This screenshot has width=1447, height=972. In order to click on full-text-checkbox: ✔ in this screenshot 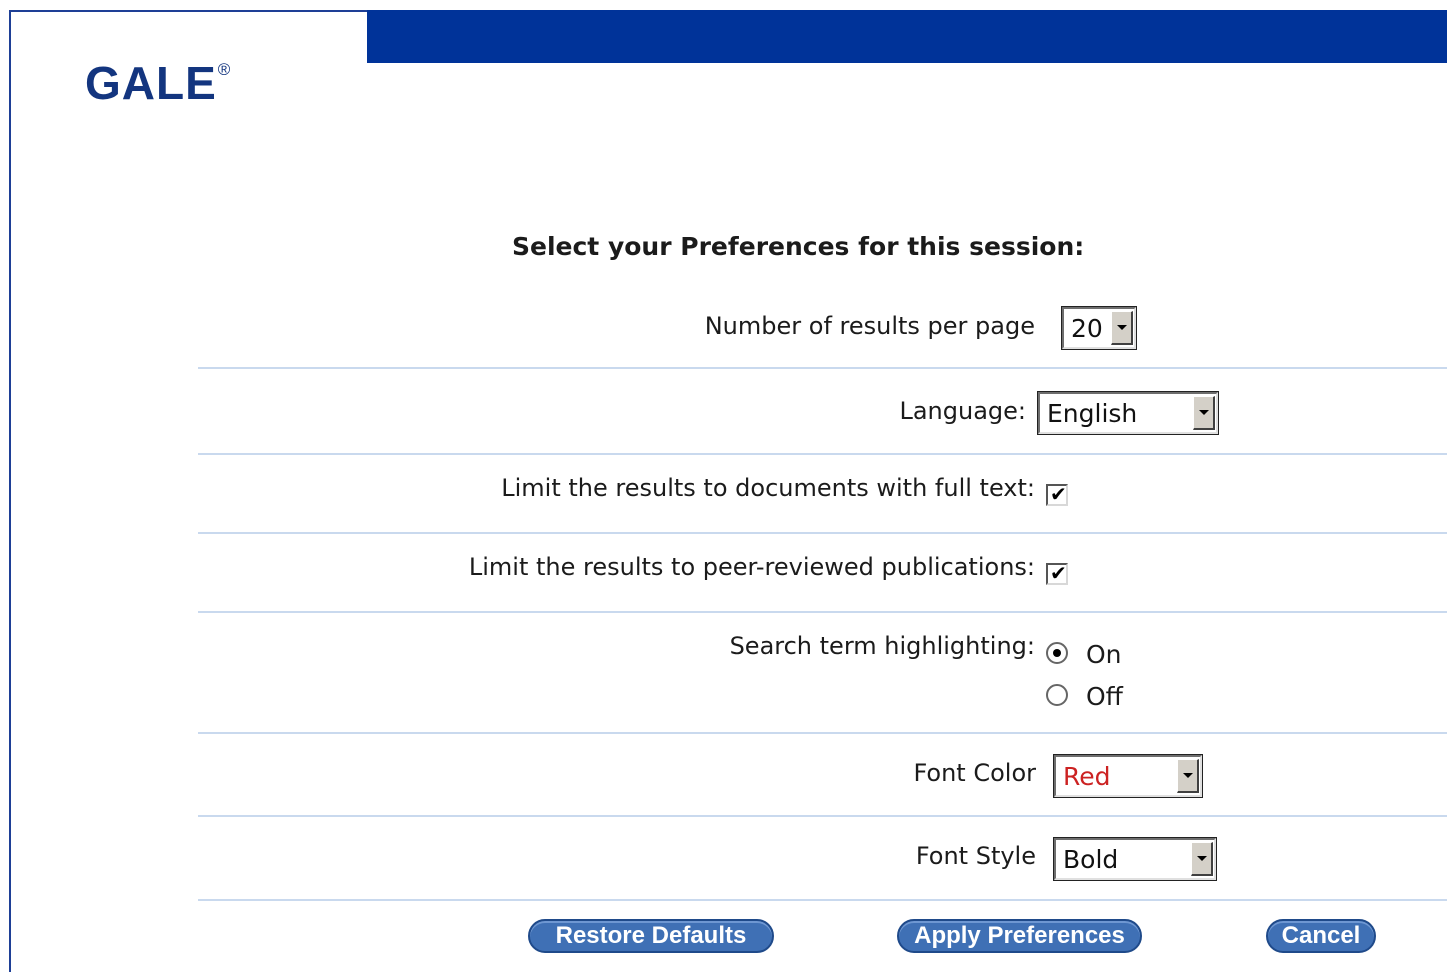, I will do `click(1057, 494)`.